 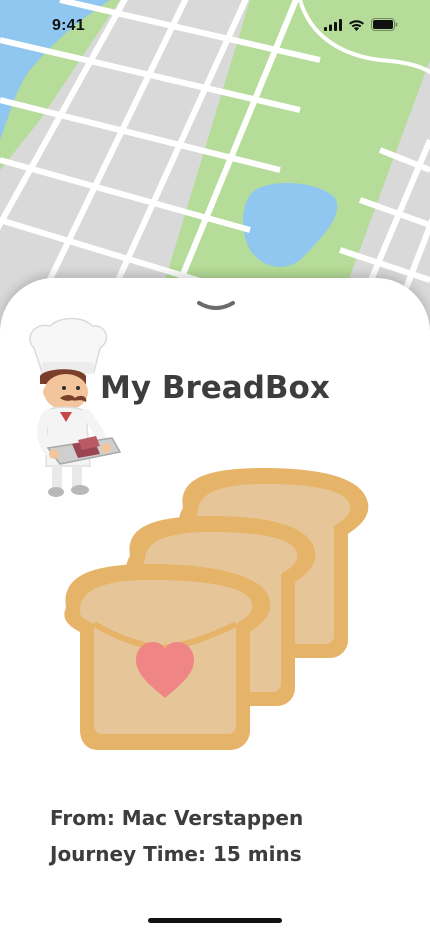 I want to click on wifi-icon, so click(x=356, y=25).